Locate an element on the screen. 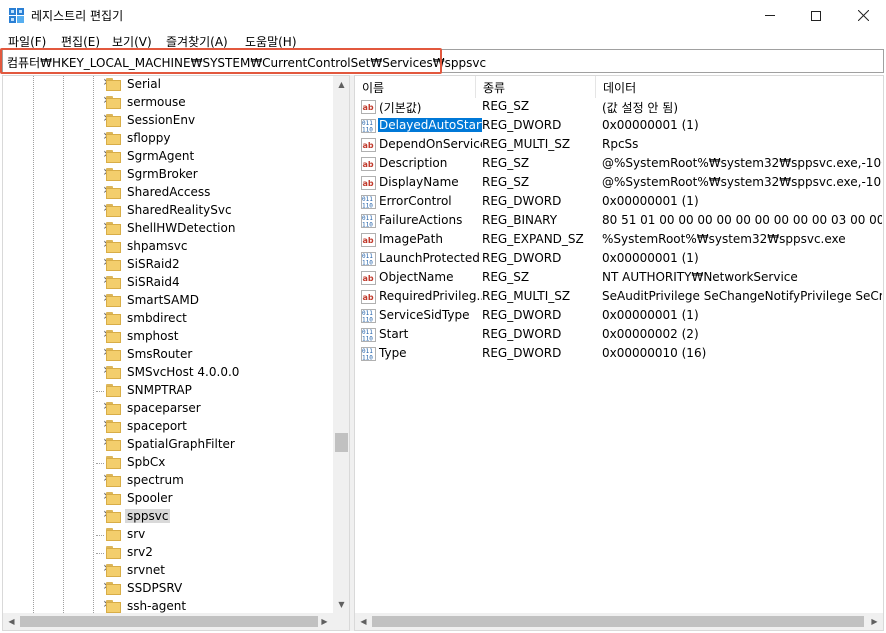  tree-item-label: sppsvc is located at coordinates (148, 516).